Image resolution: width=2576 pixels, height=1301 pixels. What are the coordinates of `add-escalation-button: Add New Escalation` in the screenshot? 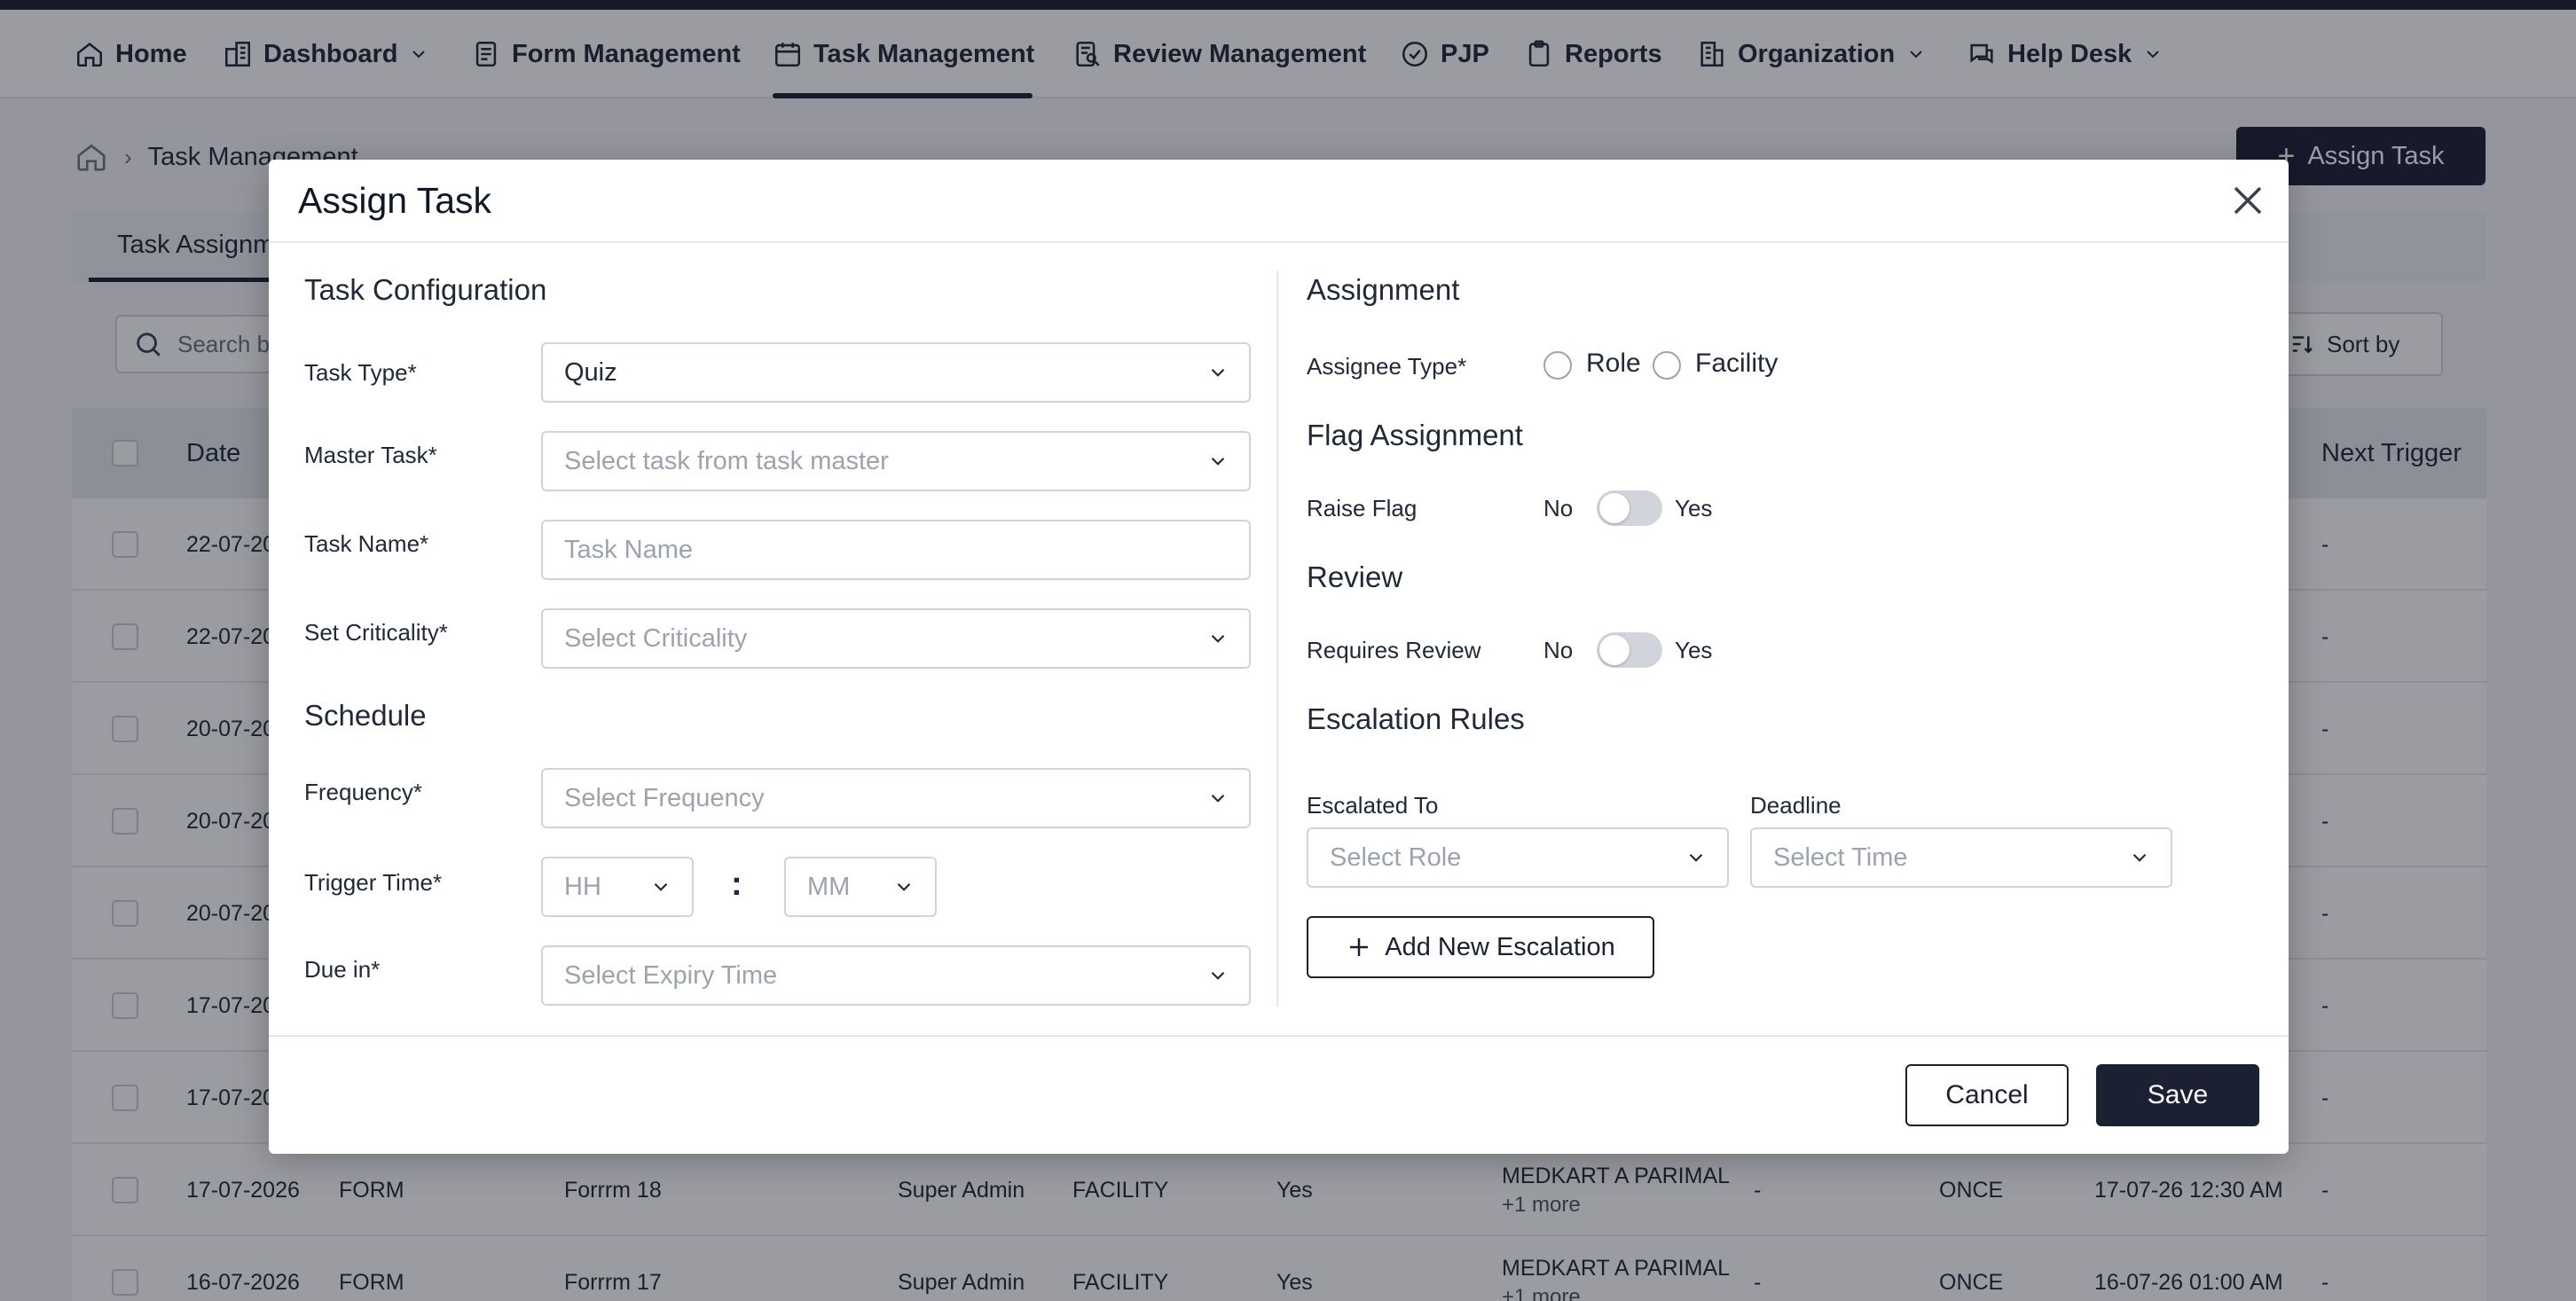 It's located at (1480, 947).